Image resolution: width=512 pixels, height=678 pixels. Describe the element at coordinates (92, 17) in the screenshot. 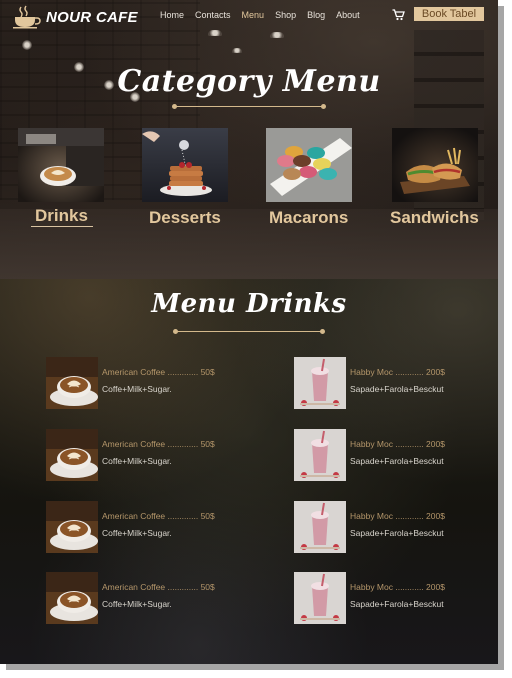

I see `brand-name: NOUR CAFE` at that location.